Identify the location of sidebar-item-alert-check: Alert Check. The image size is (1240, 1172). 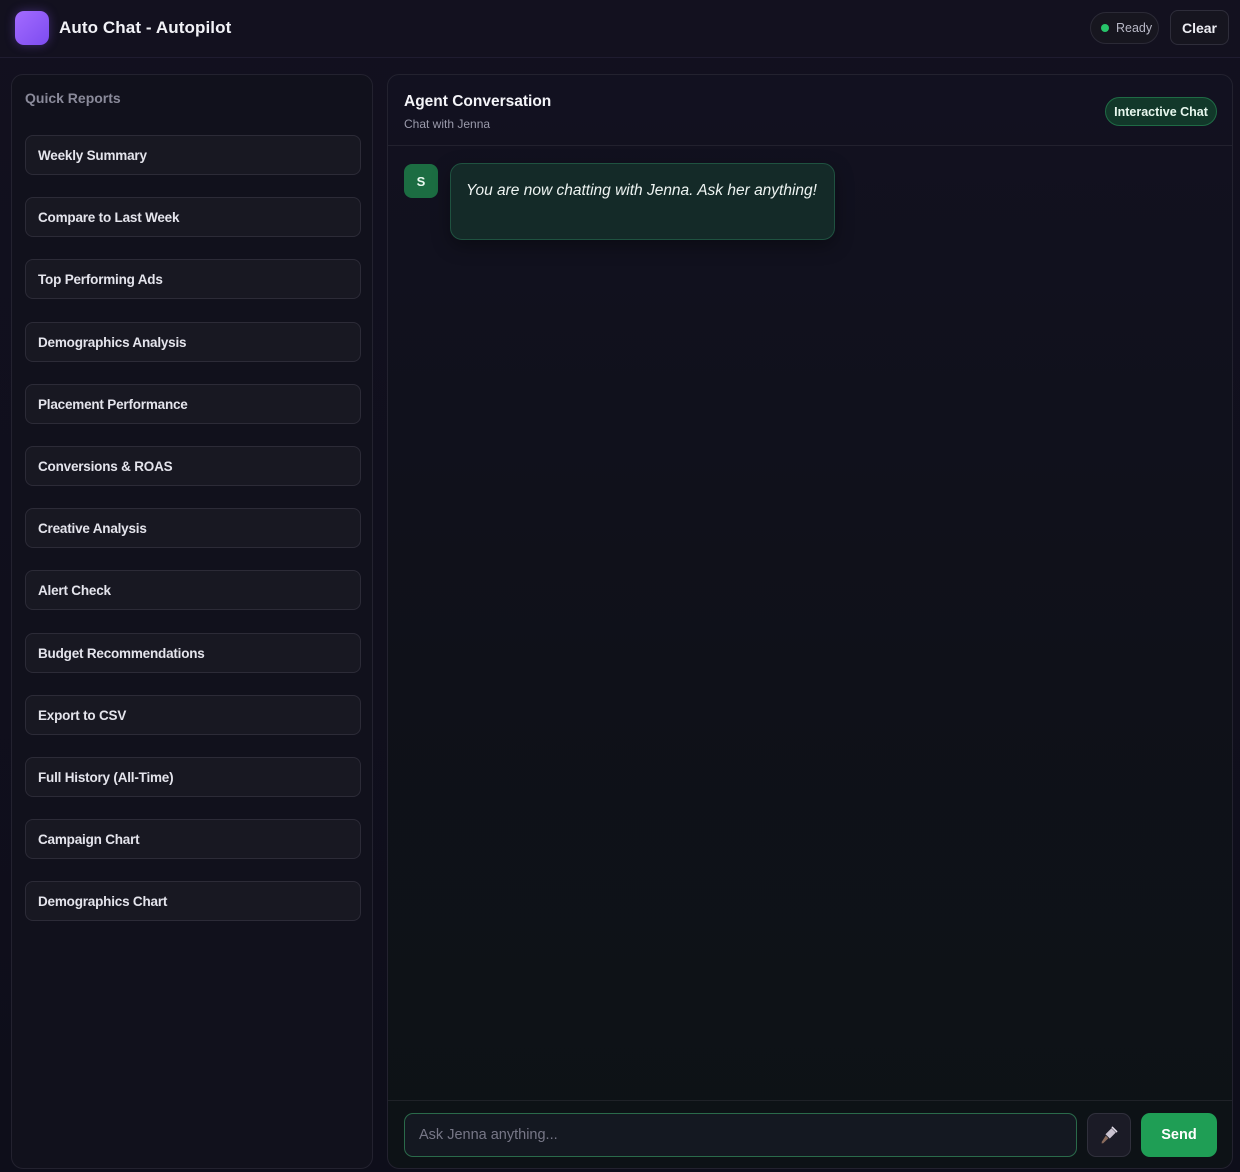
(193, 590).